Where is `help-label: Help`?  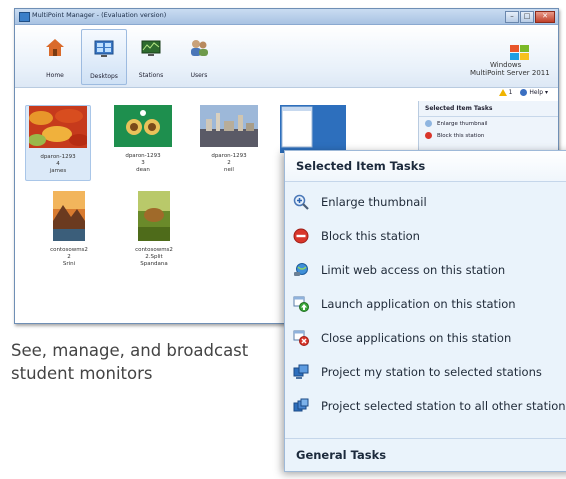
help-label: Help is located at coordinates (536, 92).